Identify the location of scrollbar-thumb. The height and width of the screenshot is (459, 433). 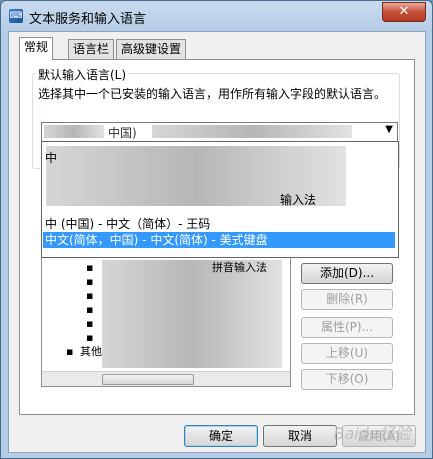
(148, 379).